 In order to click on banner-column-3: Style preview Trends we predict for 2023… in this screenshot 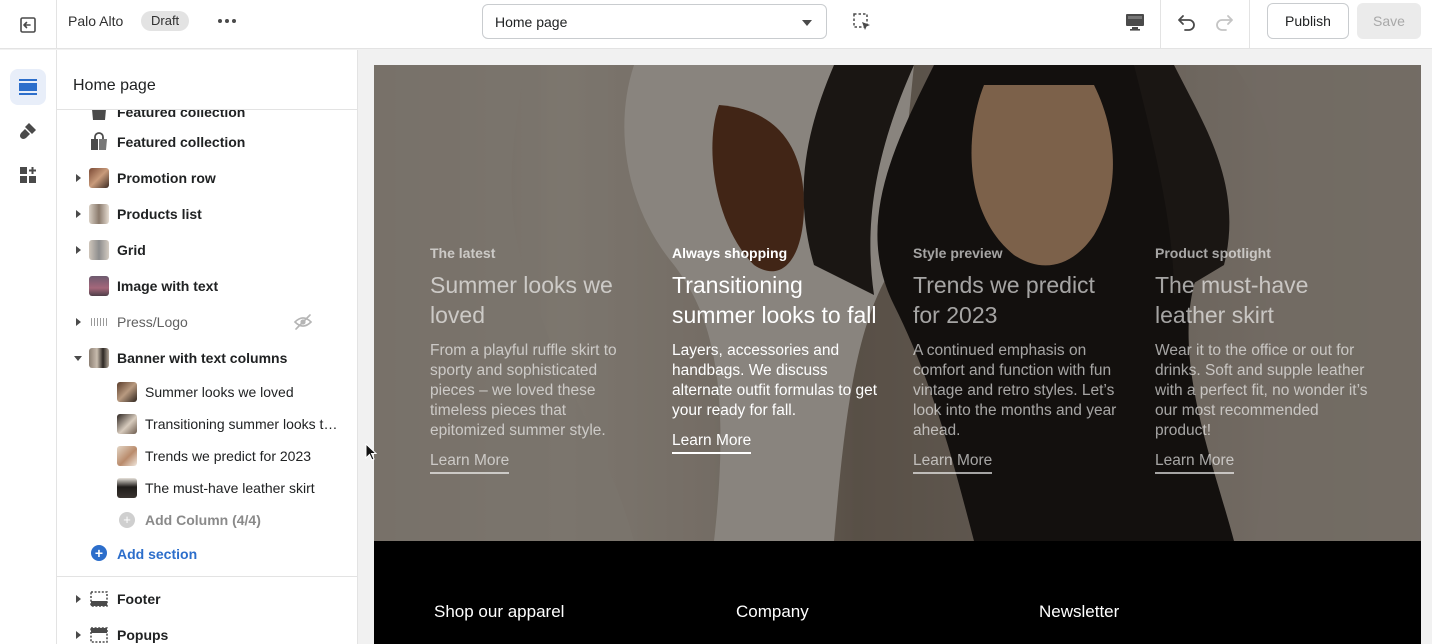, I will do `click(1020, 359)`.